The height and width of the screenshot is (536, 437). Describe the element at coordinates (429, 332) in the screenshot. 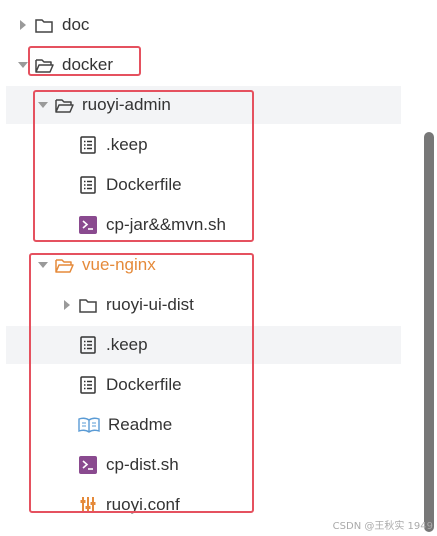

I see `scrollbar-thumb` at that location.